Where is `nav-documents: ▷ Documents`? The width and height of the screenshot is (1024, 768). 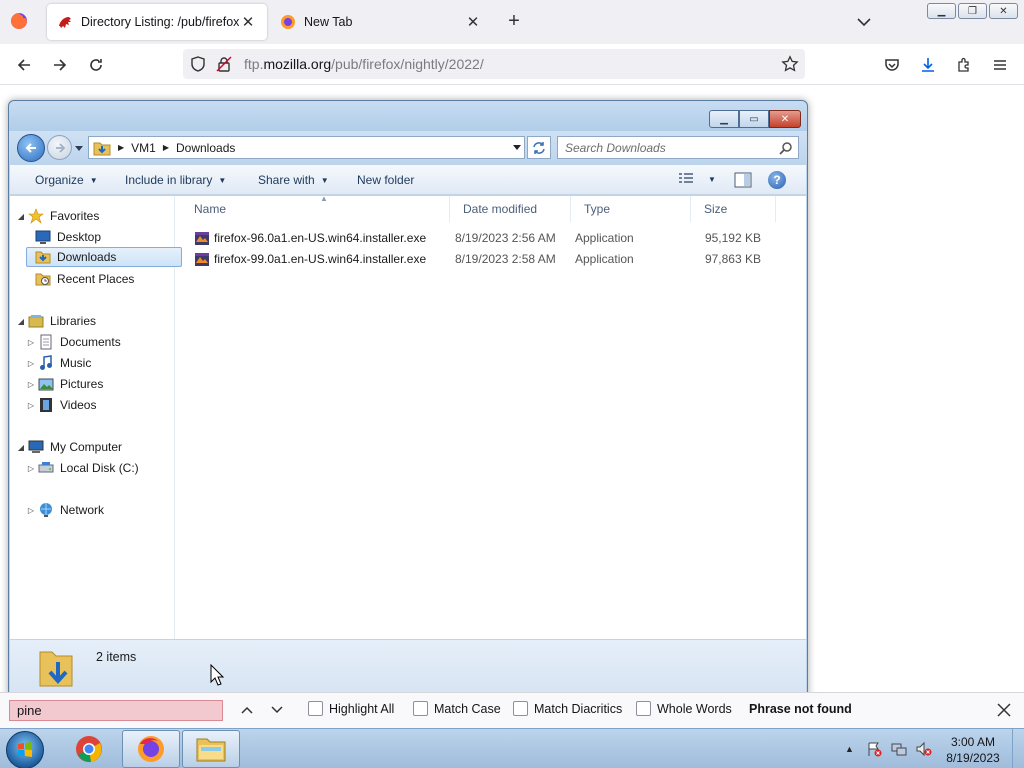 nav-documents: ▷ Documents is located at coordinates (73, 342).